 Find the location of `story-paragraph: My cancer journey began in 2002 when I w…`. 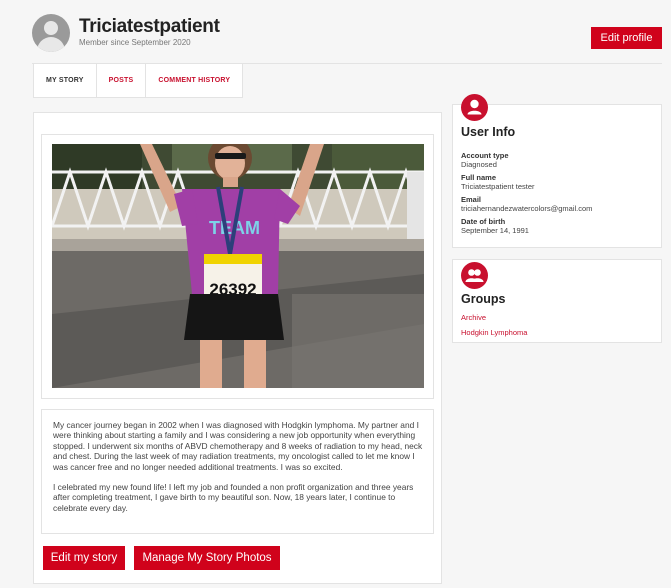

story-paragraph: My cancer journey began in 2002 when I w… is located at coordinates (238, 446).